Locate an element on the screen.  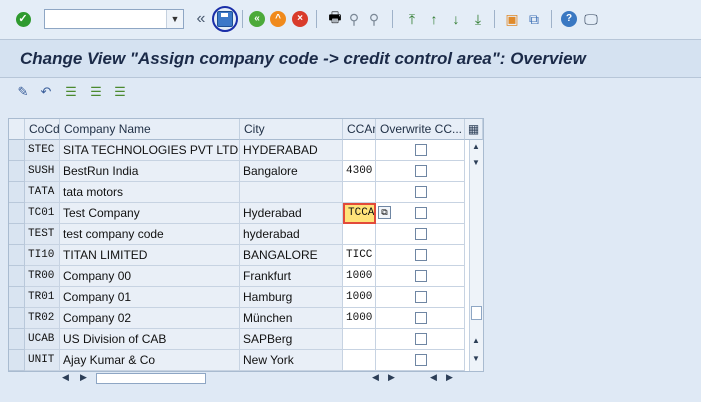
collapse-icon: « is located at coordinates (201, 19).